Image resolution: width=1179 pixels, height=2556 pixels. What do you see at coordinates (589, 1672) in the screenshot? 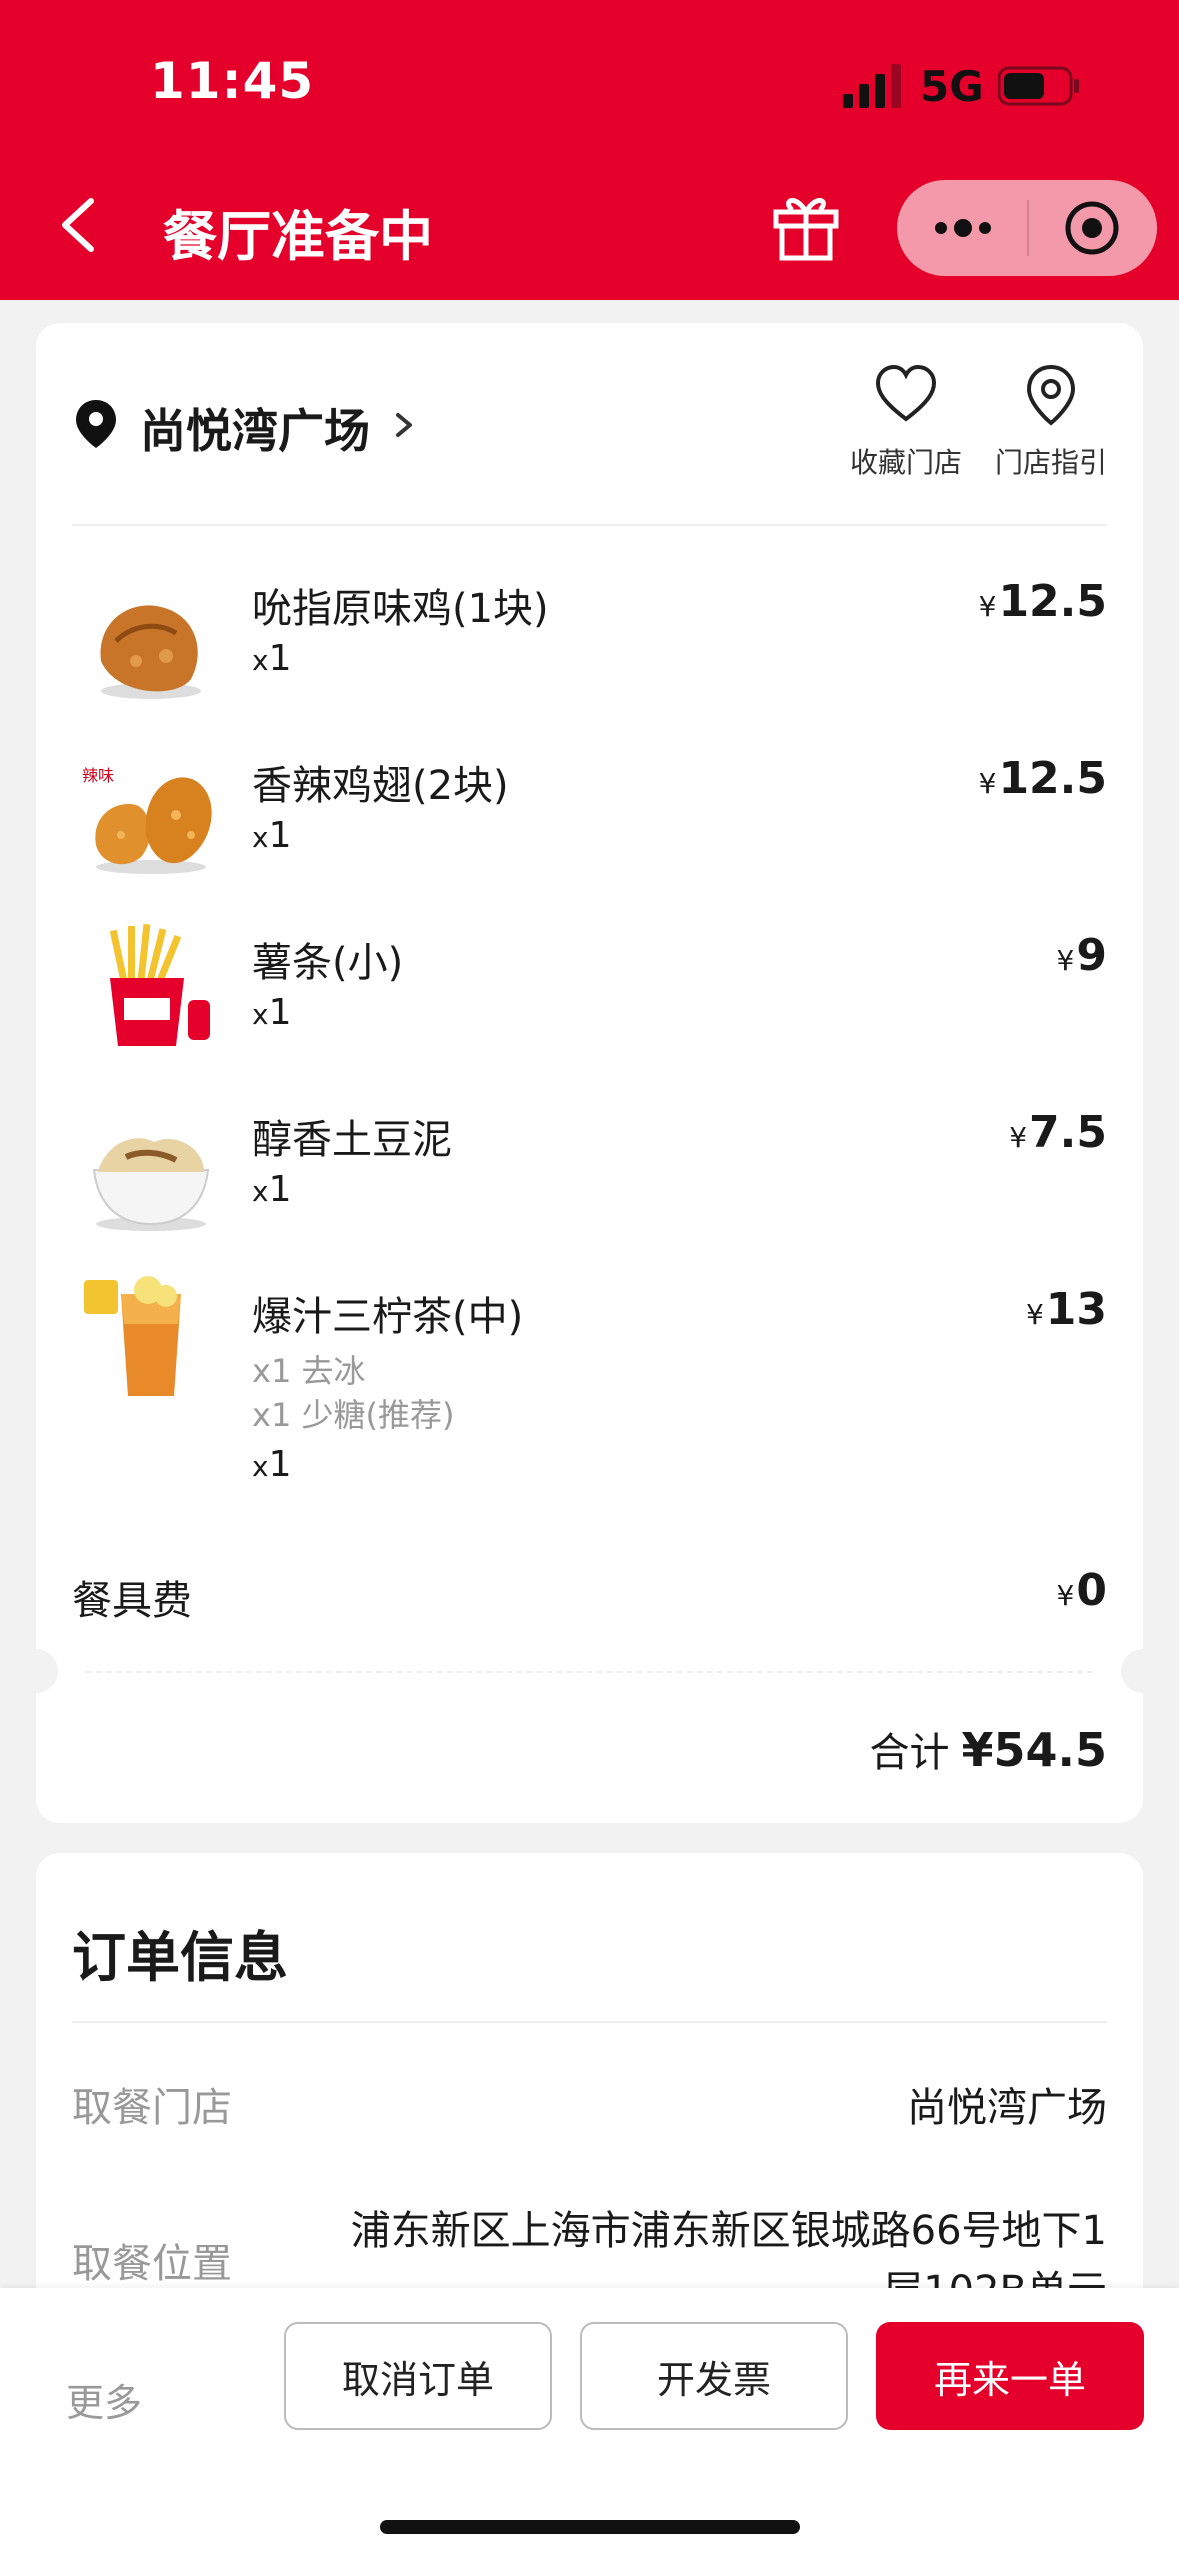
I see `dashed-divider` at bounding box center [589, 1672].